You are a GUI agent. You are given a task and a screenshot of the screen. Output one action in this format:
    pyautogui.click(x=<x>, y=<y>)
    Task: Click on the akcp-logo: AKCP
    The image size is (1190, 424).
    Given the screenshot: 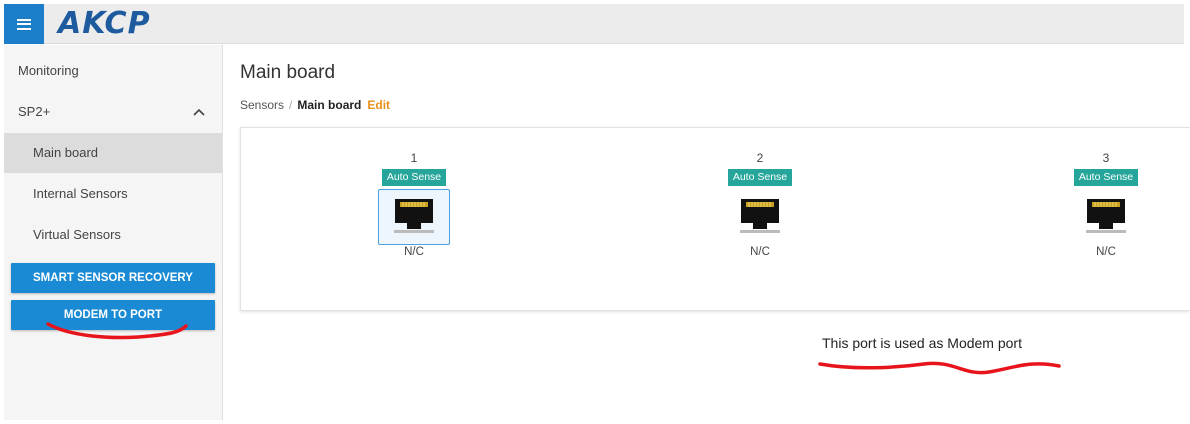 What is the action you would take?
    pyautogui.click(x=104, y=23)
    